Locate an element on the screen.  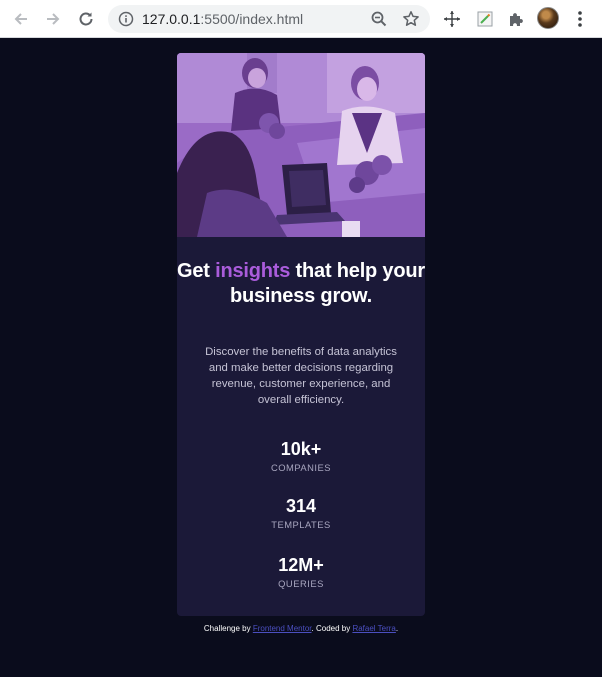
stat-label: TEMPLATES is located at coordinates (301, 524).